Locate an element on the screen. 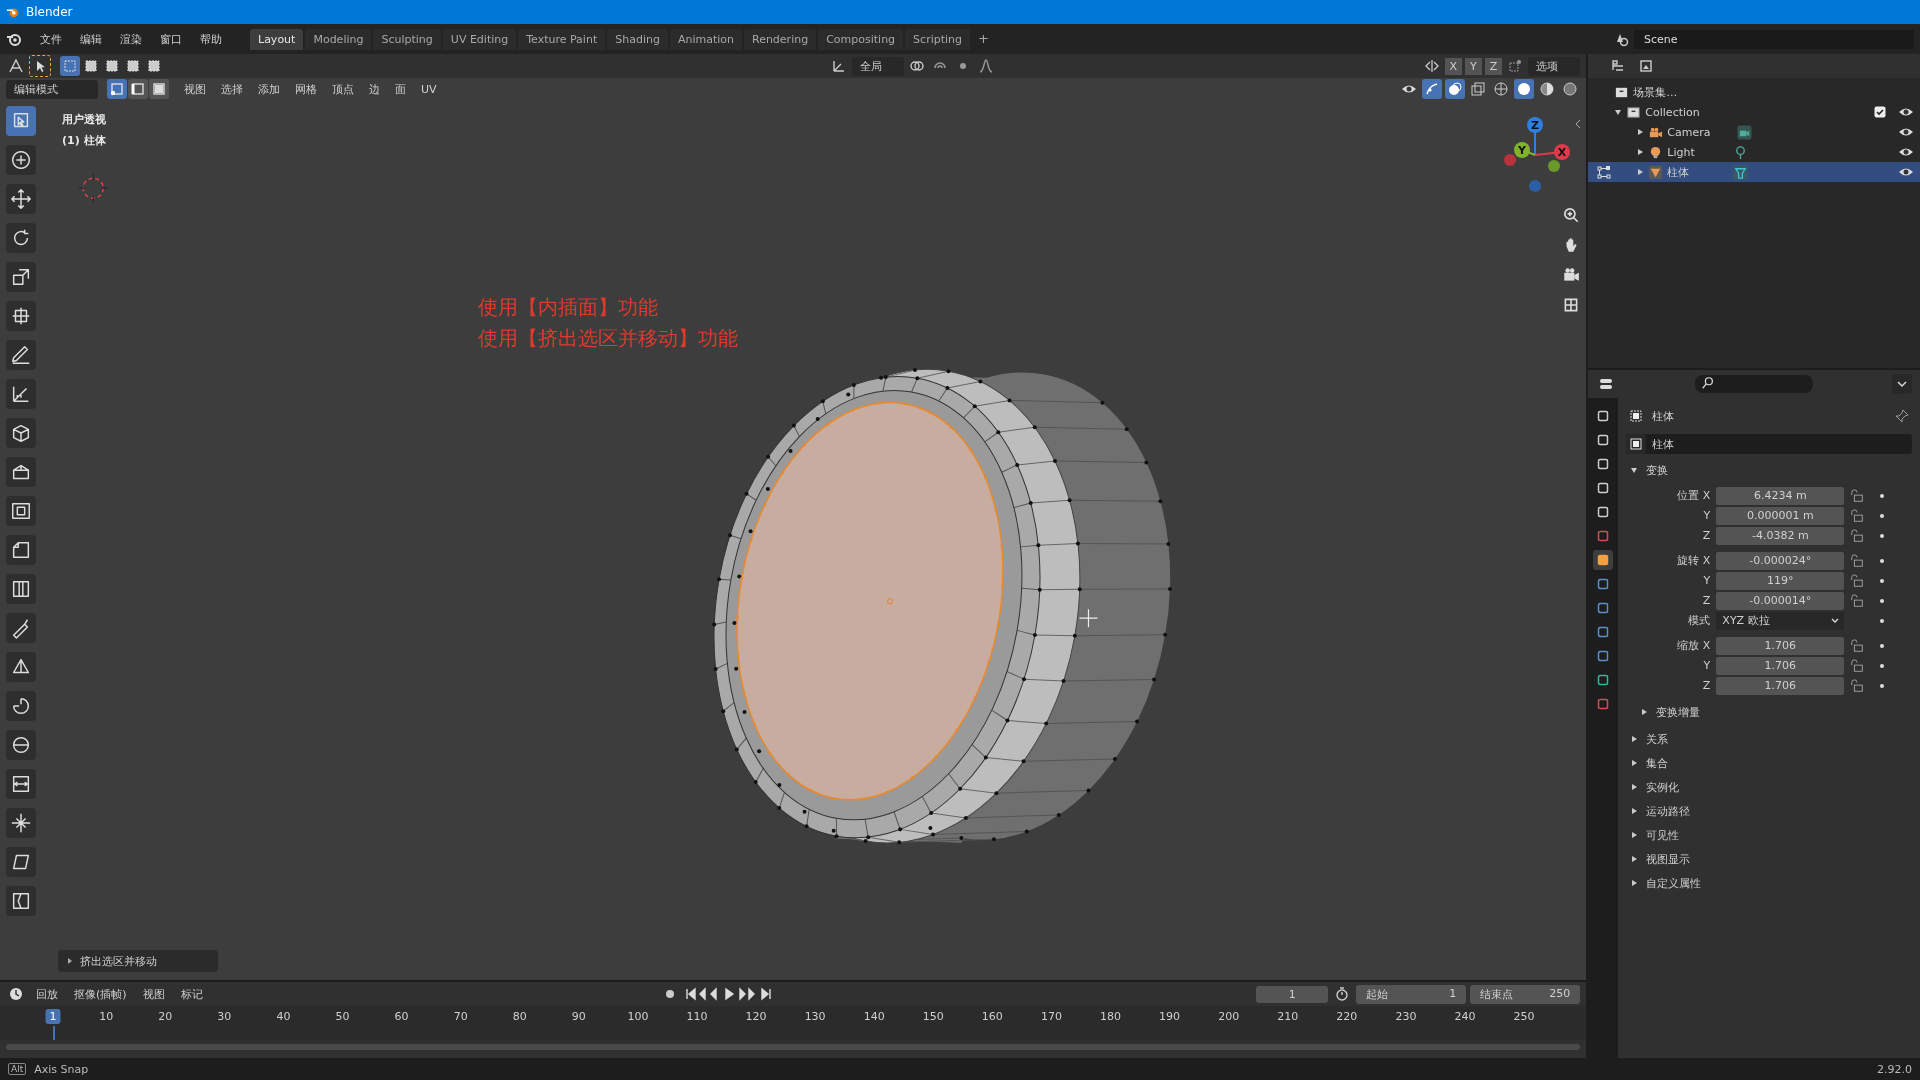 This screenshot has height=1080, width=1920. slide-tool-icon is located at coordinates (21, 784).